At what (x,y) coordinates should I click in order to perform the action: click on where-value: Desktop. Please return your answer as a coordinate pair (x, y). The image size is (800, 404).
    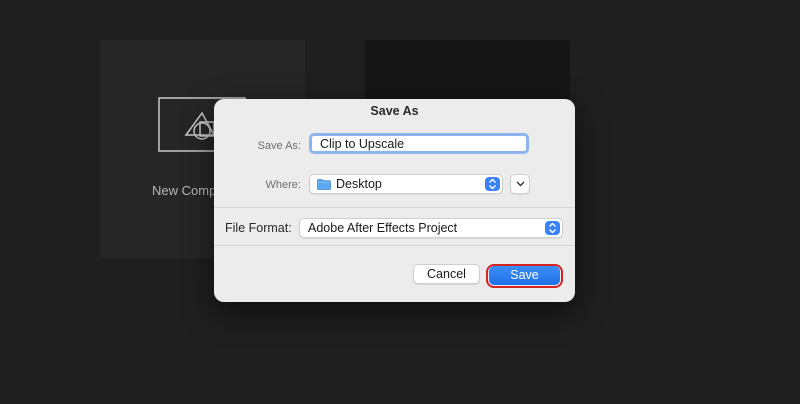
    Looking at the image, I should click on (359, 184).